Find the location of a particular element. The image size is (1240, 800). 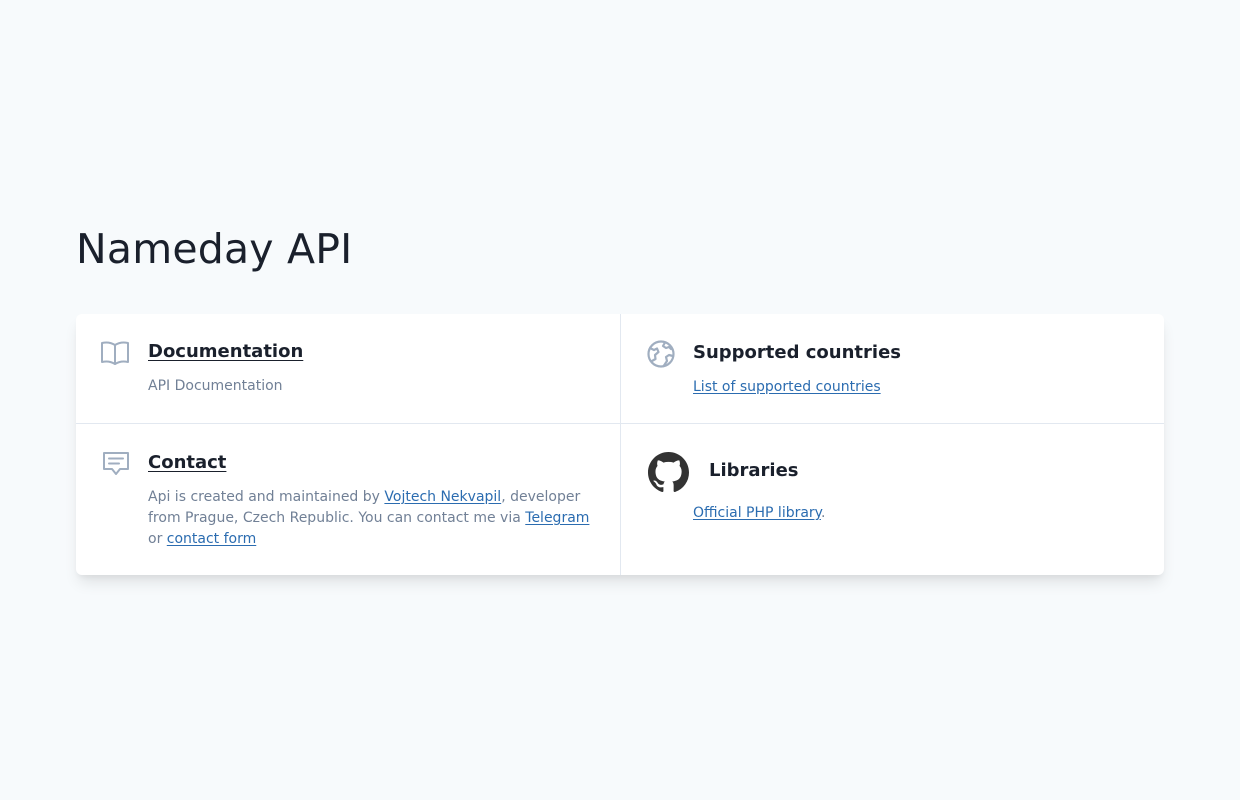

telegram-link: Telegram is located at coordinates (557, 518).